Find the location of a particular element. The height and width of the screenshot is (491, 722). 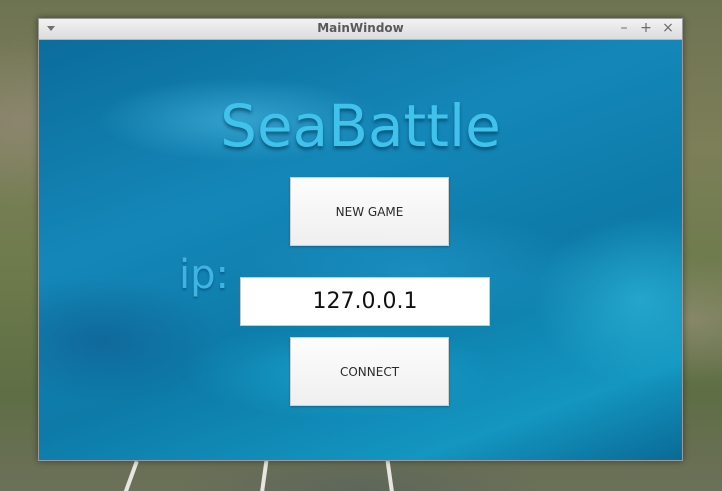

maximize-icon: + is located at coordinates (646, 28).